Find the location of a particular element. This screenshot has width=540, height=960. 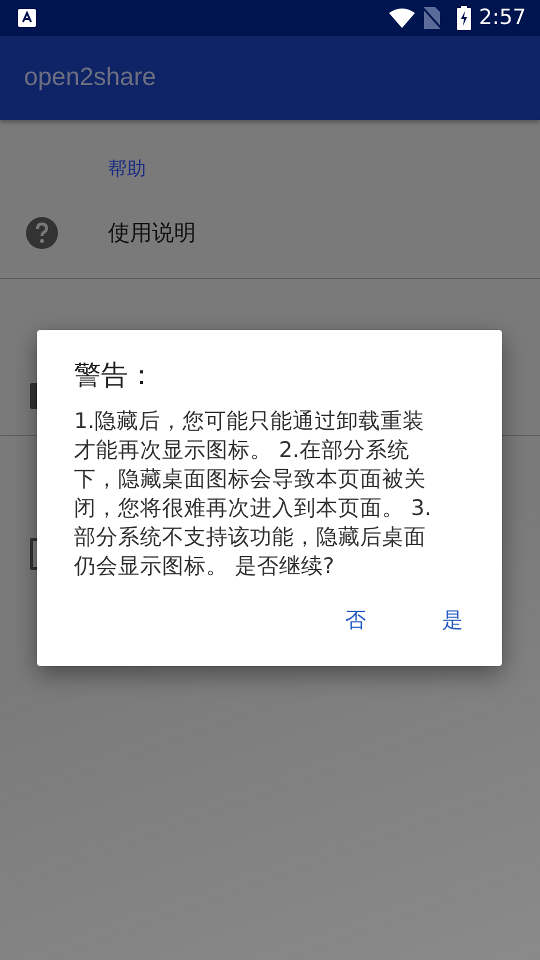

help-icon is located at coordinates (42, 233).